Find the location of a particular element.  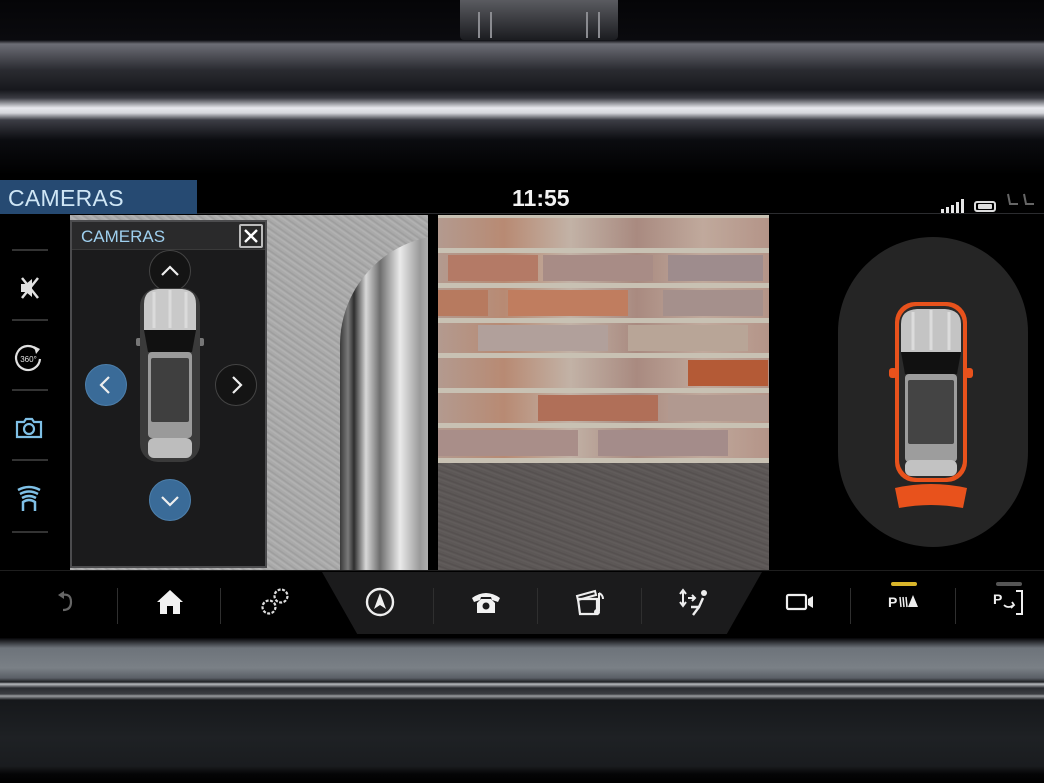

park-distance-icon: P is located at coordinates (903, 602).